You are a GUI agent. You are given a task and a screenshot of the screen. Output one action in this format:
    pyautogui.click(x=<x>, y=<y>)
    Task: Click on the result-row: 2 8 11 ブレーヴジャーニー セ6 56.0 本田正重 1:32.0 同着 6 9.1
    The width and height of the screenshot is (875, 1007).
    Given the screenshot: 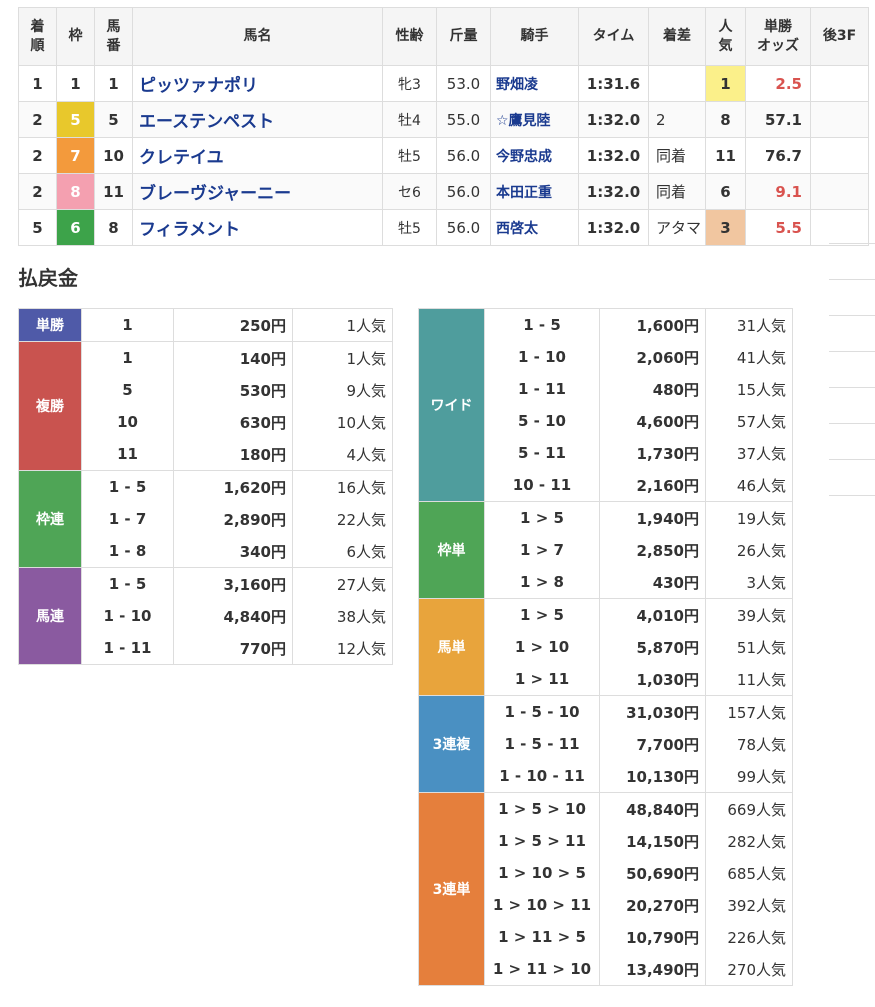 What is the action you would take?
    pyautogui.click(x=443, y=191)
    